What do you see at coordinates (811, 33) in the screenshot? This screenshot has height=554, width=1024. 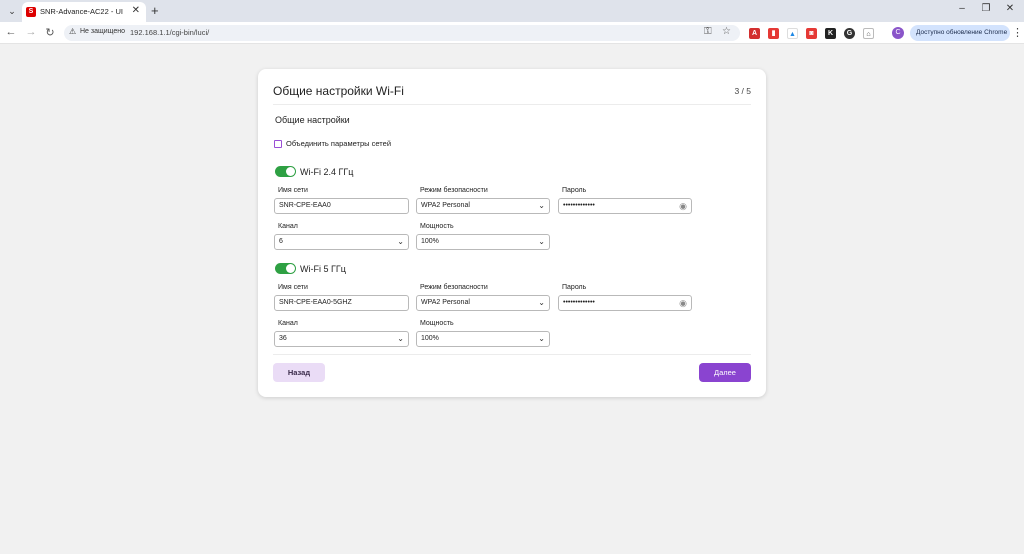 I see `extension-icon: ◙` at bounding box center [811, 33].